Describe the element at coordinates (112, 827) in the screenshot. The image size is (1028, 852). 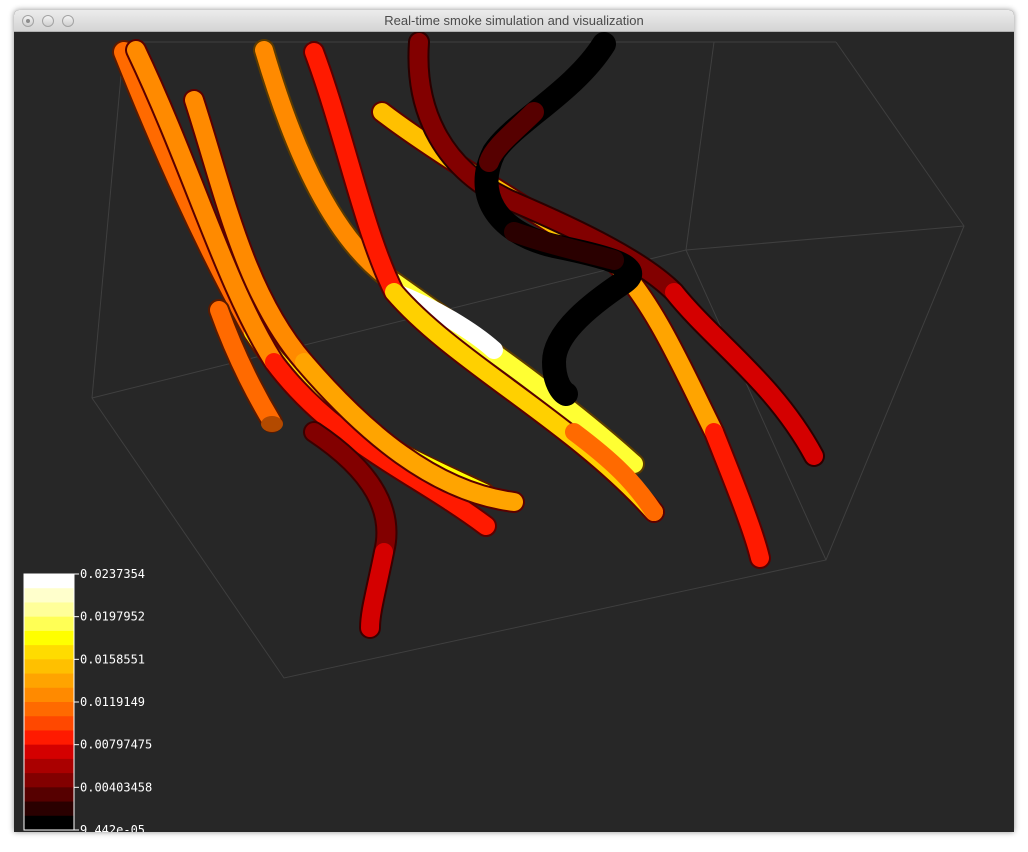
I see `legend-tick-label: 9.442e-05` at that location.